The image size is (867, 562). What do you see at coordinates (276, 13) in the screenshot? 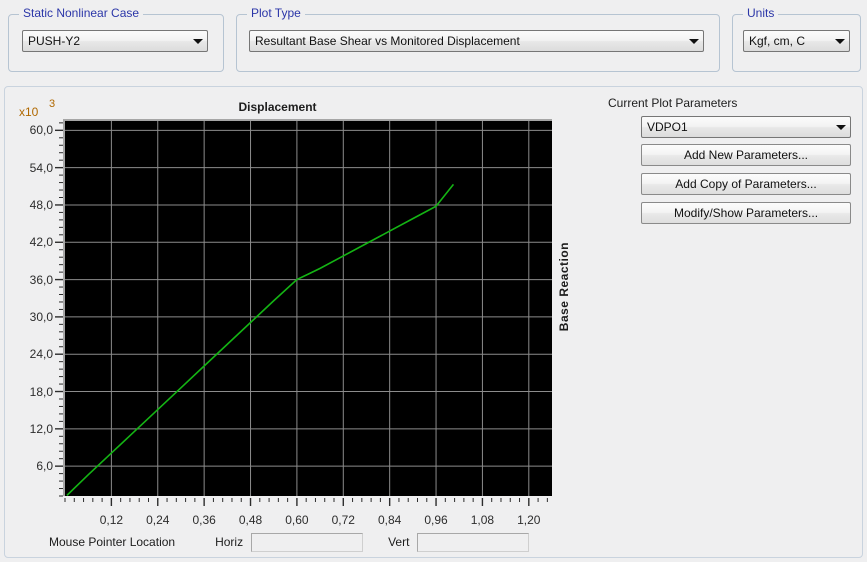
I see `plot-type-title: Plot Type` at bounding box center [276, 13].